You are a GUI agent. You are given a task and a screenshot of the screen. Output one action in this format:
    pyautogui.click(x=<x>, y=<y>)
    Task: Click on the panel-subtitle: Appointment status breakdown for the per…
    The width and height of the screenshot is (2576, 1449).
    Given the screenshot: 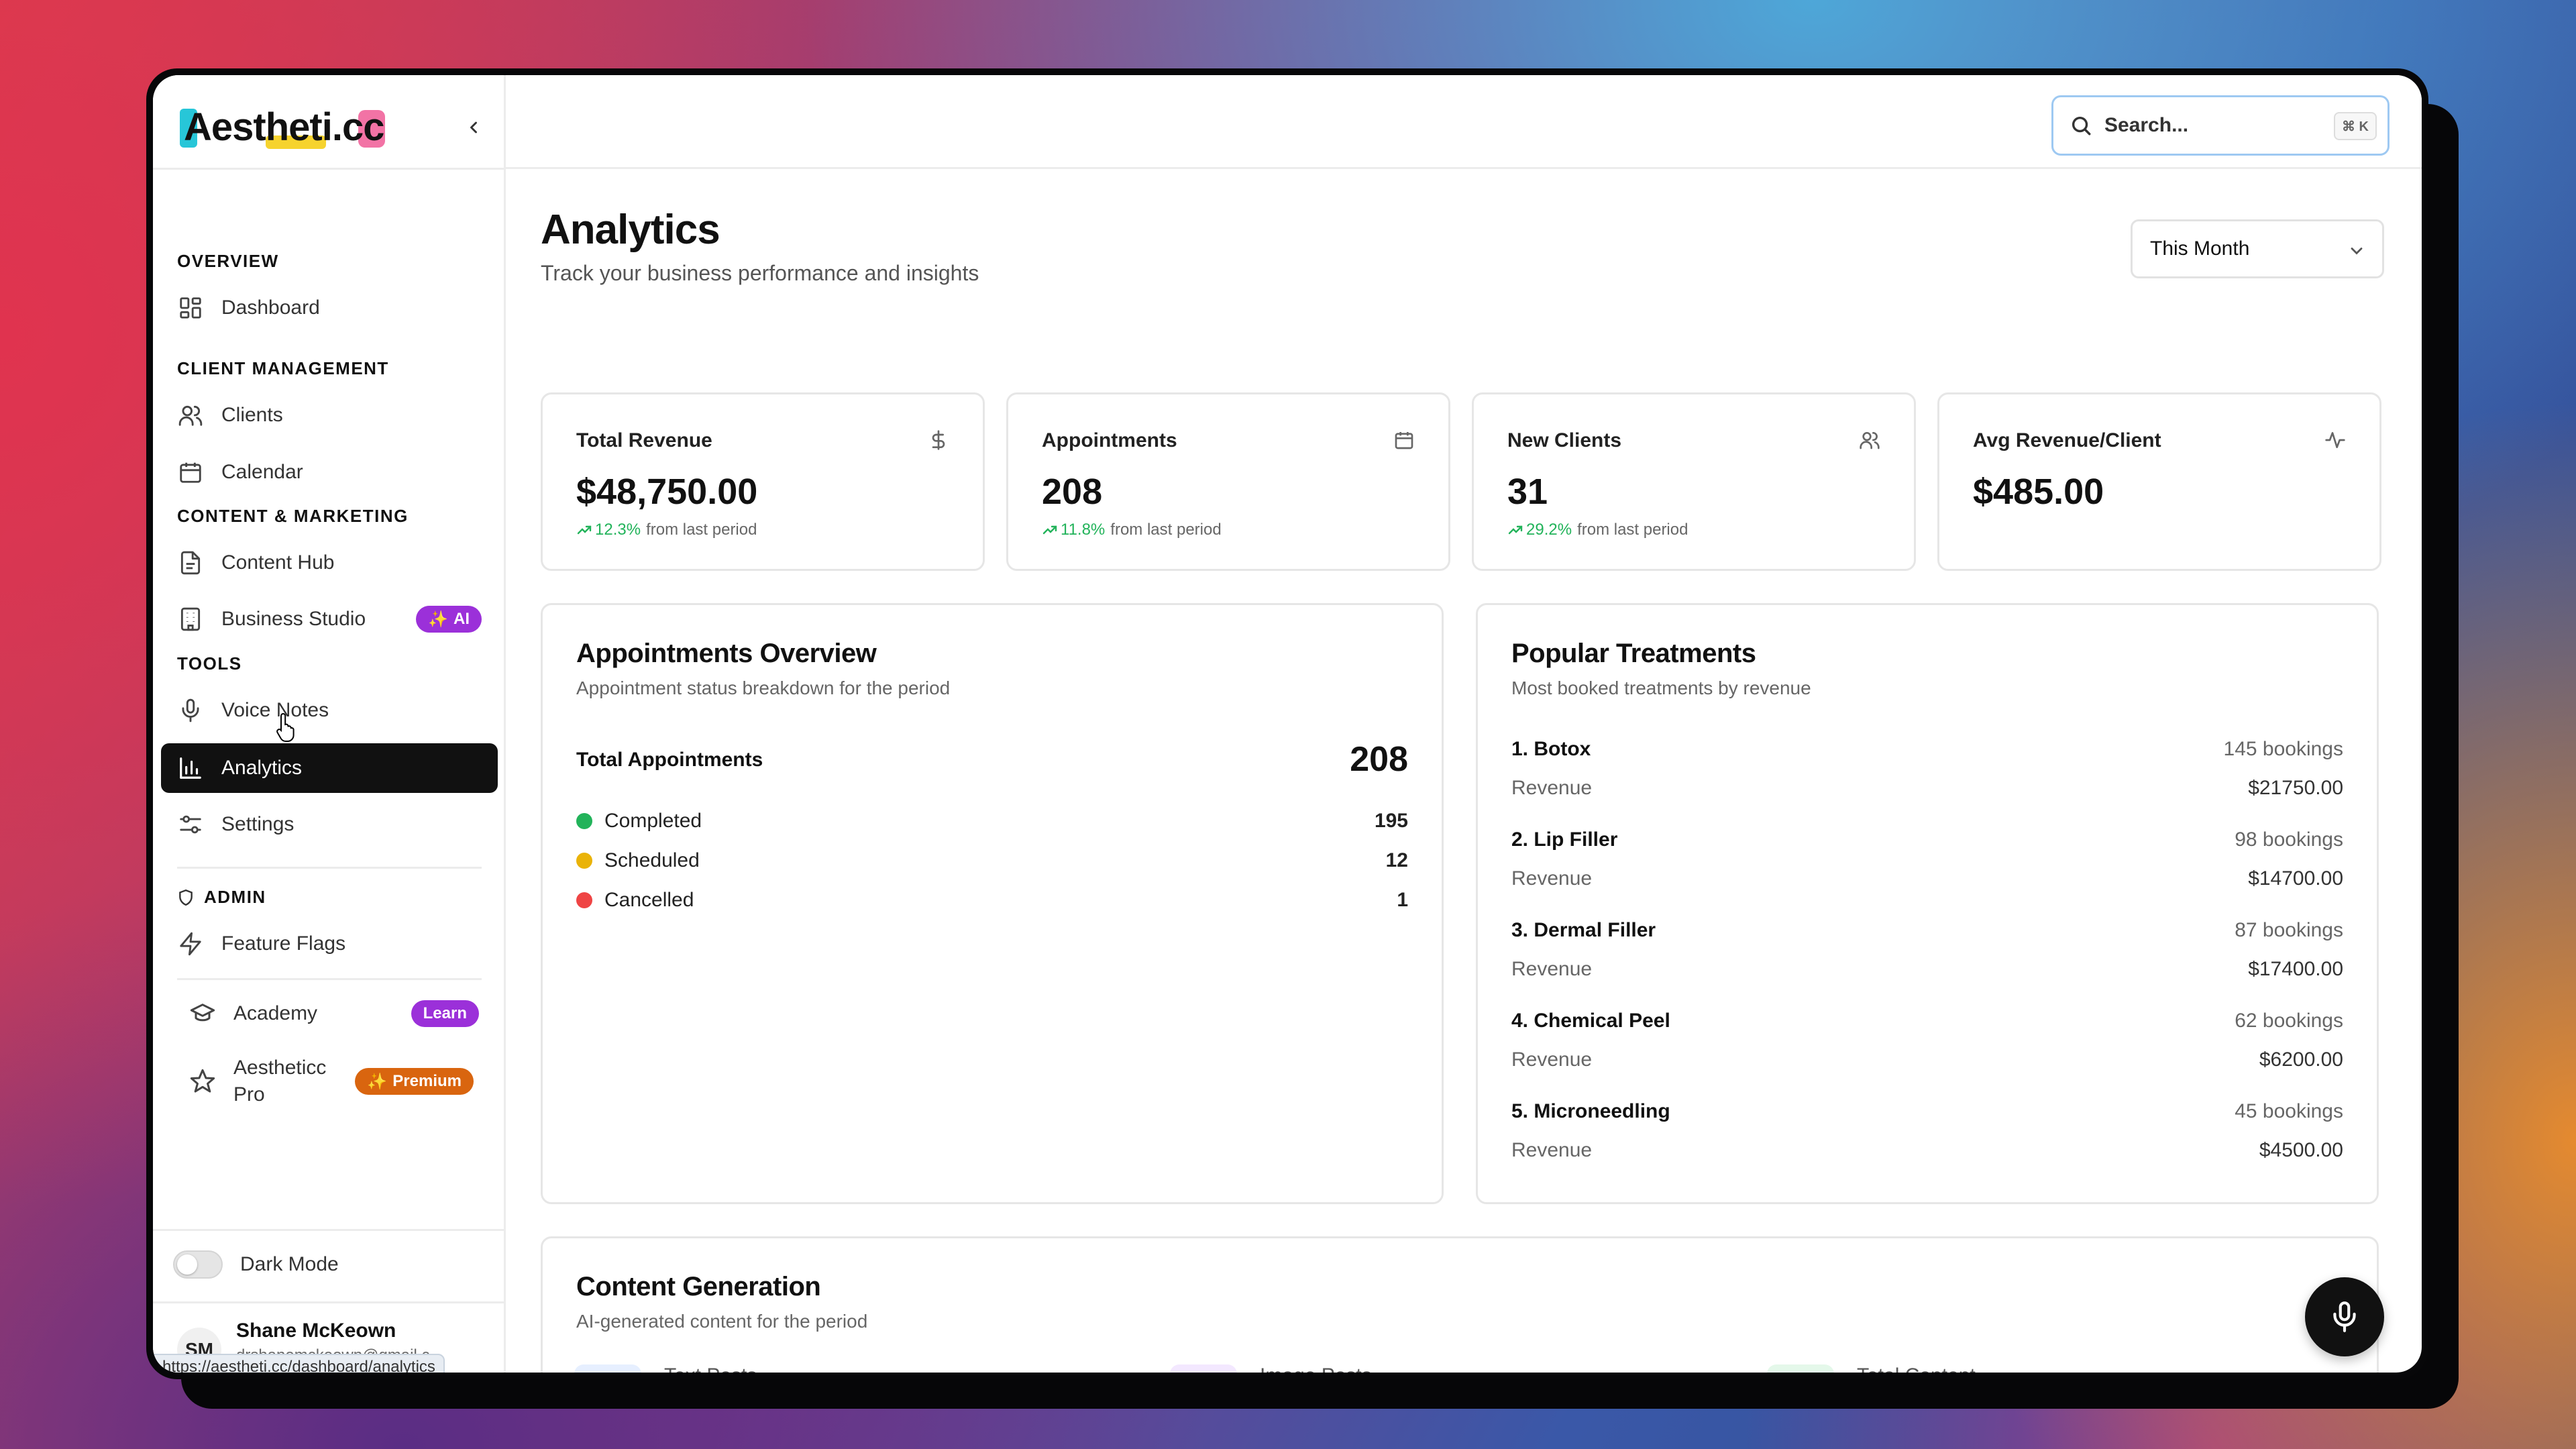 What is the action you would take?
    pyautogui.click(x=763, y=688)
    